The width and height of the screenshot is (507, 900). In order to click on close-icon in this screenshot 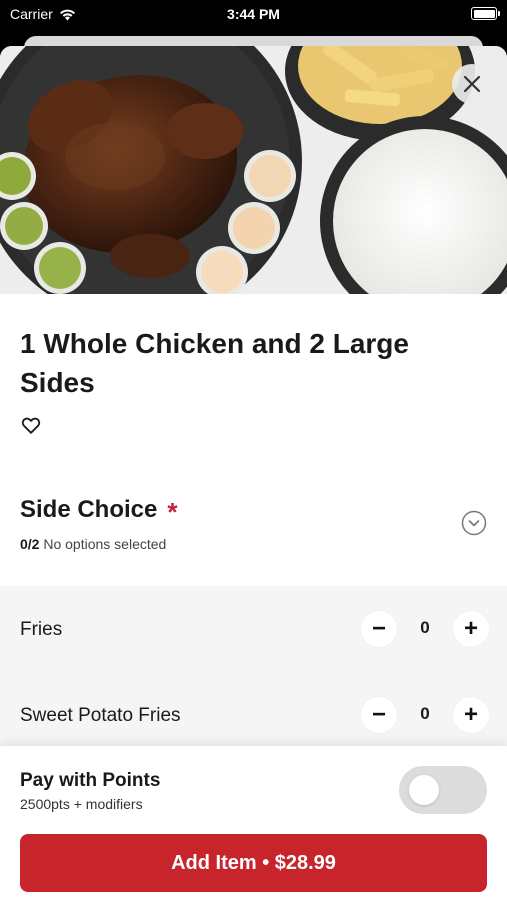, I will do `click(472, 84)`.